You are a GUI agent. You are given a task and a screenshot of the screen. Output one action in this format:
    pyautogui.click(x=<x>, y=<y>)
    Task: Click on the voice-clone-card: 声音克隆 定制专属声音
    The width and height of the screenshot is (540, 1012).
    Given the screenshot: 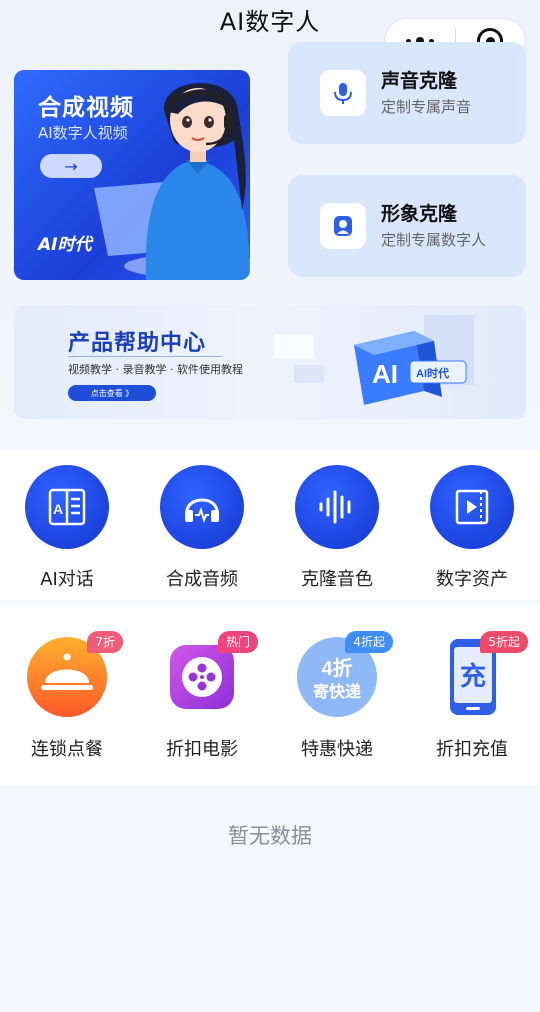 What is the action you would take?
    pyautogui.click(x=407, y=93)
    